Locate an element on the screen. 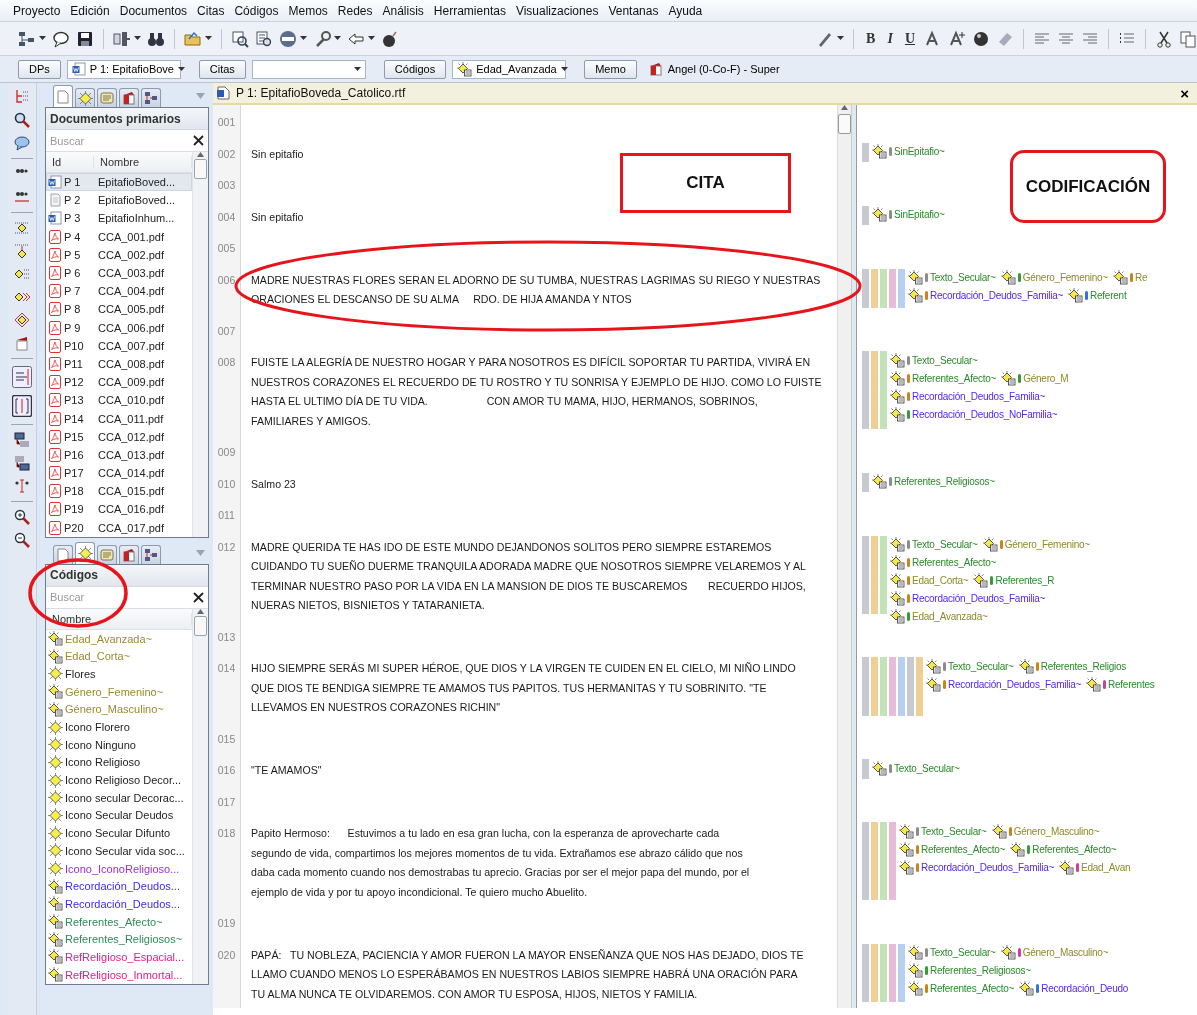  document-item: P14 CCA_011.pdf is located at coordinates (119, 418).